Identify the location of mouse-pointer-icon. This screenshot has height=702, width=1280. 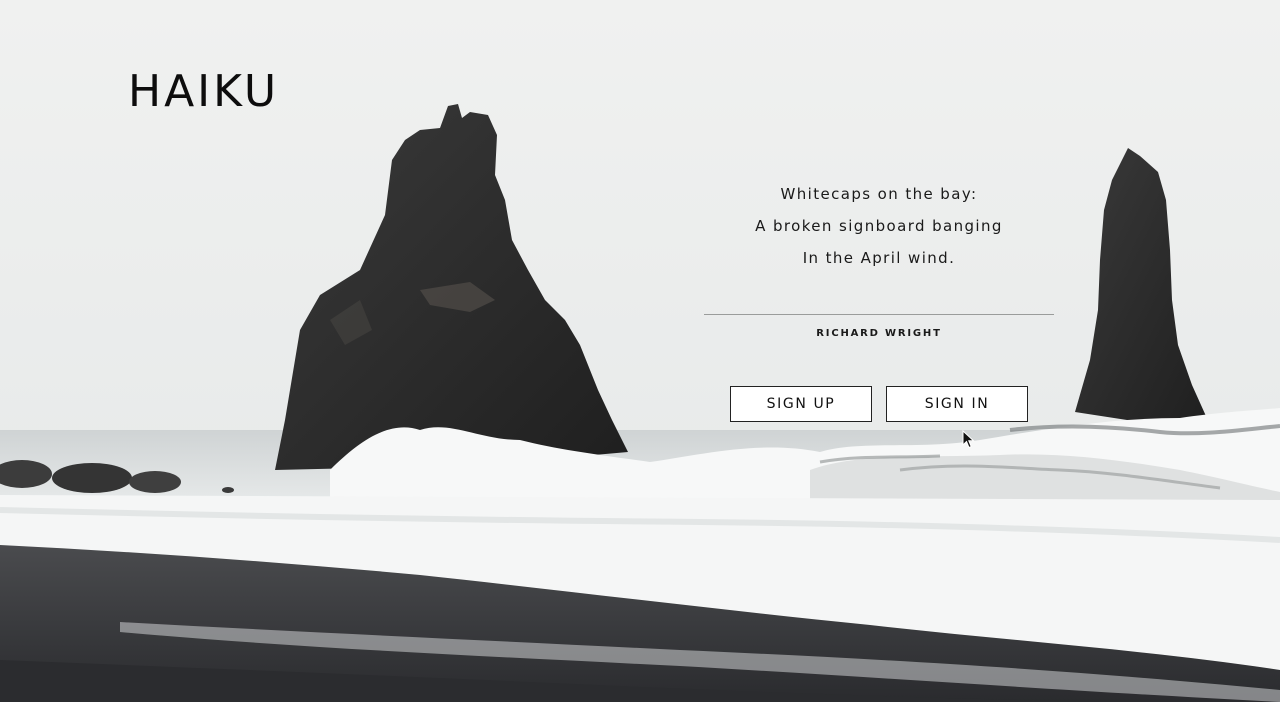
(968, 439).